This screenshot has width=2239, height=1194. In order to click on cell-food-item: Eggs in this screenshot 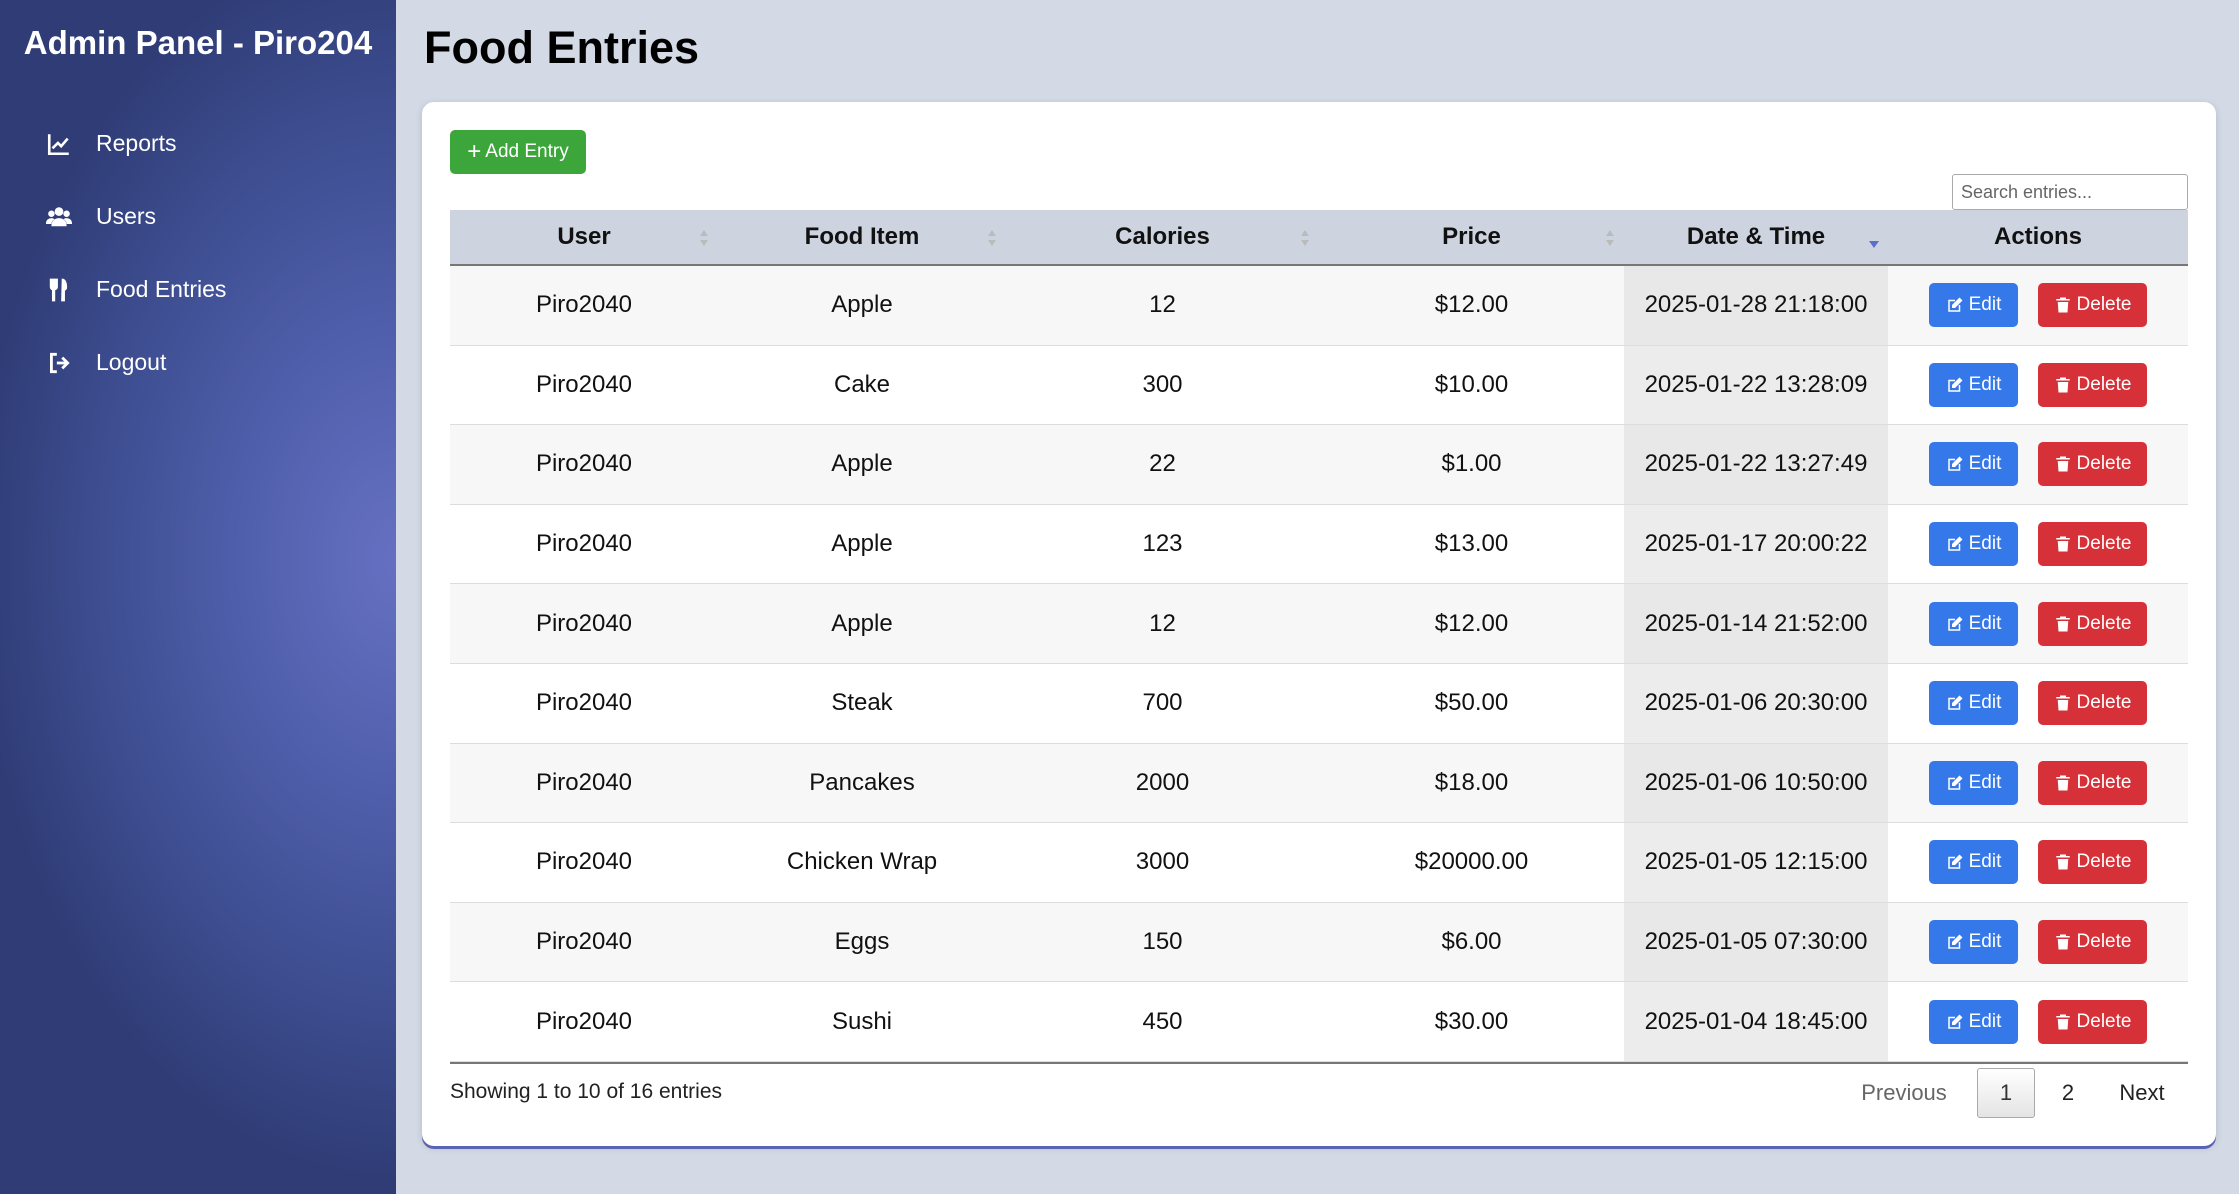, I will do `click(862, 942)`.